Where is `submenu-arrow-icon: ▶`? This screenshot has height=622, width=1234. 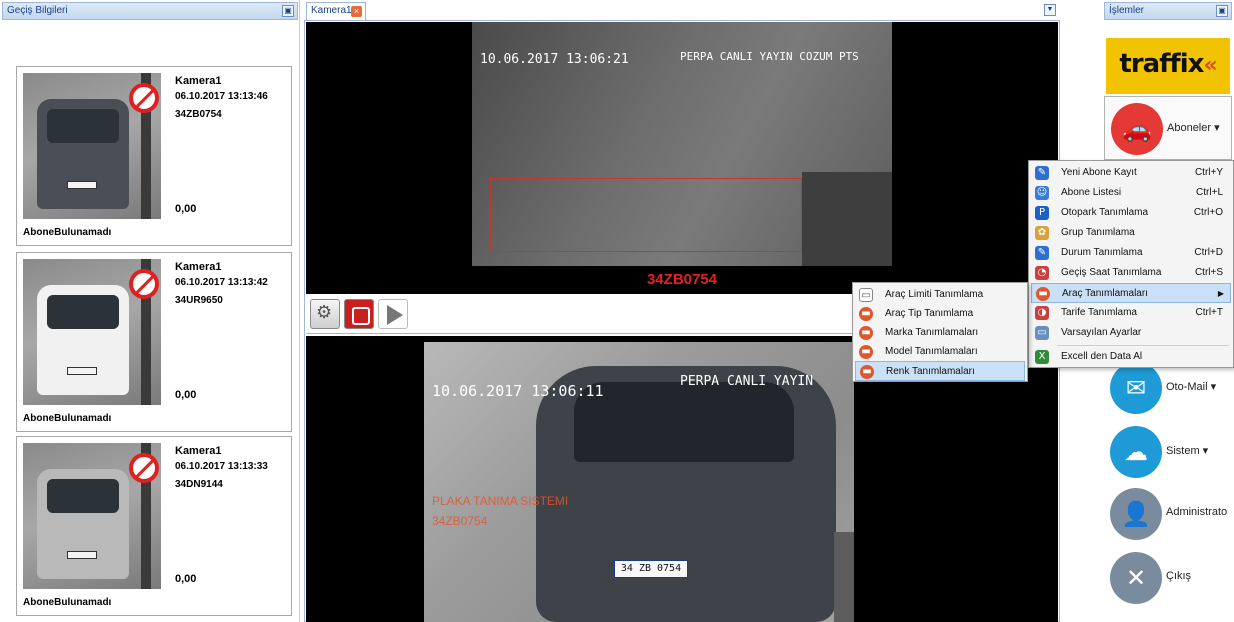 submenu-arrow-icon: ▶ is located at coordinates (1220, 293).